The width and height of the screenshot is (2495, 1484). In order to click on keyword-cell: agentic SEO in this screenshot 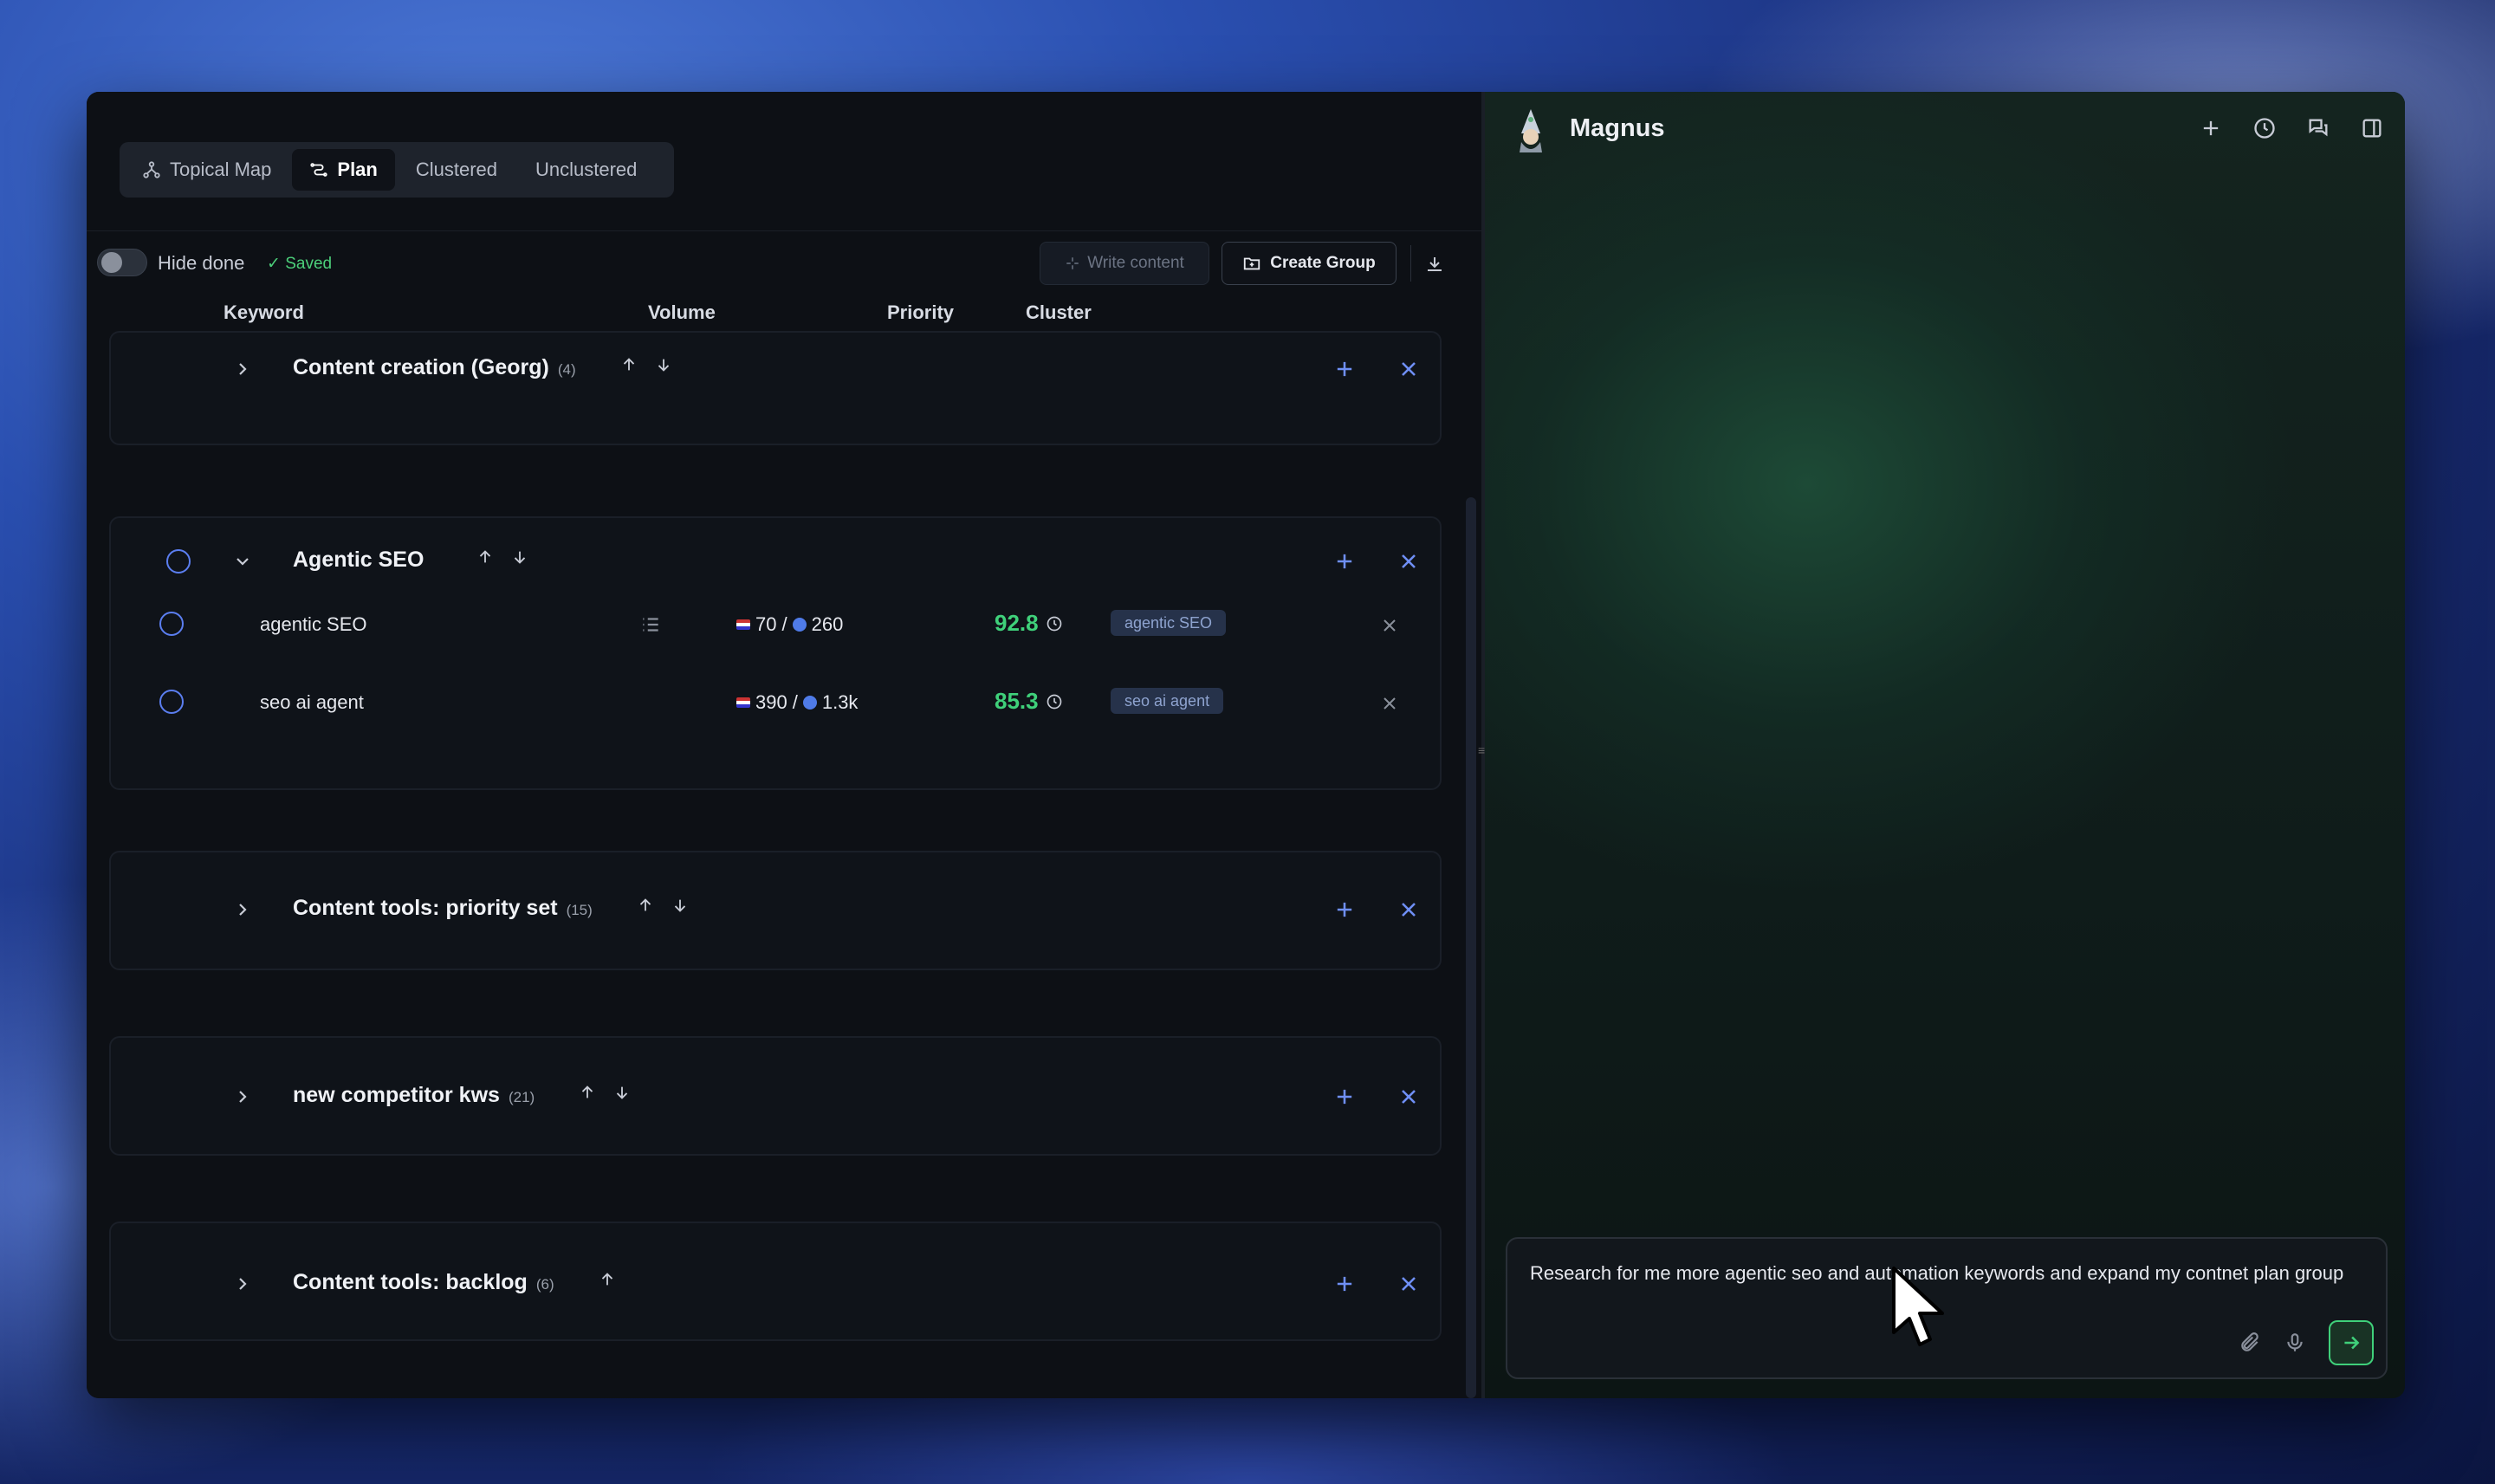, I will do `click(313, 624)`.